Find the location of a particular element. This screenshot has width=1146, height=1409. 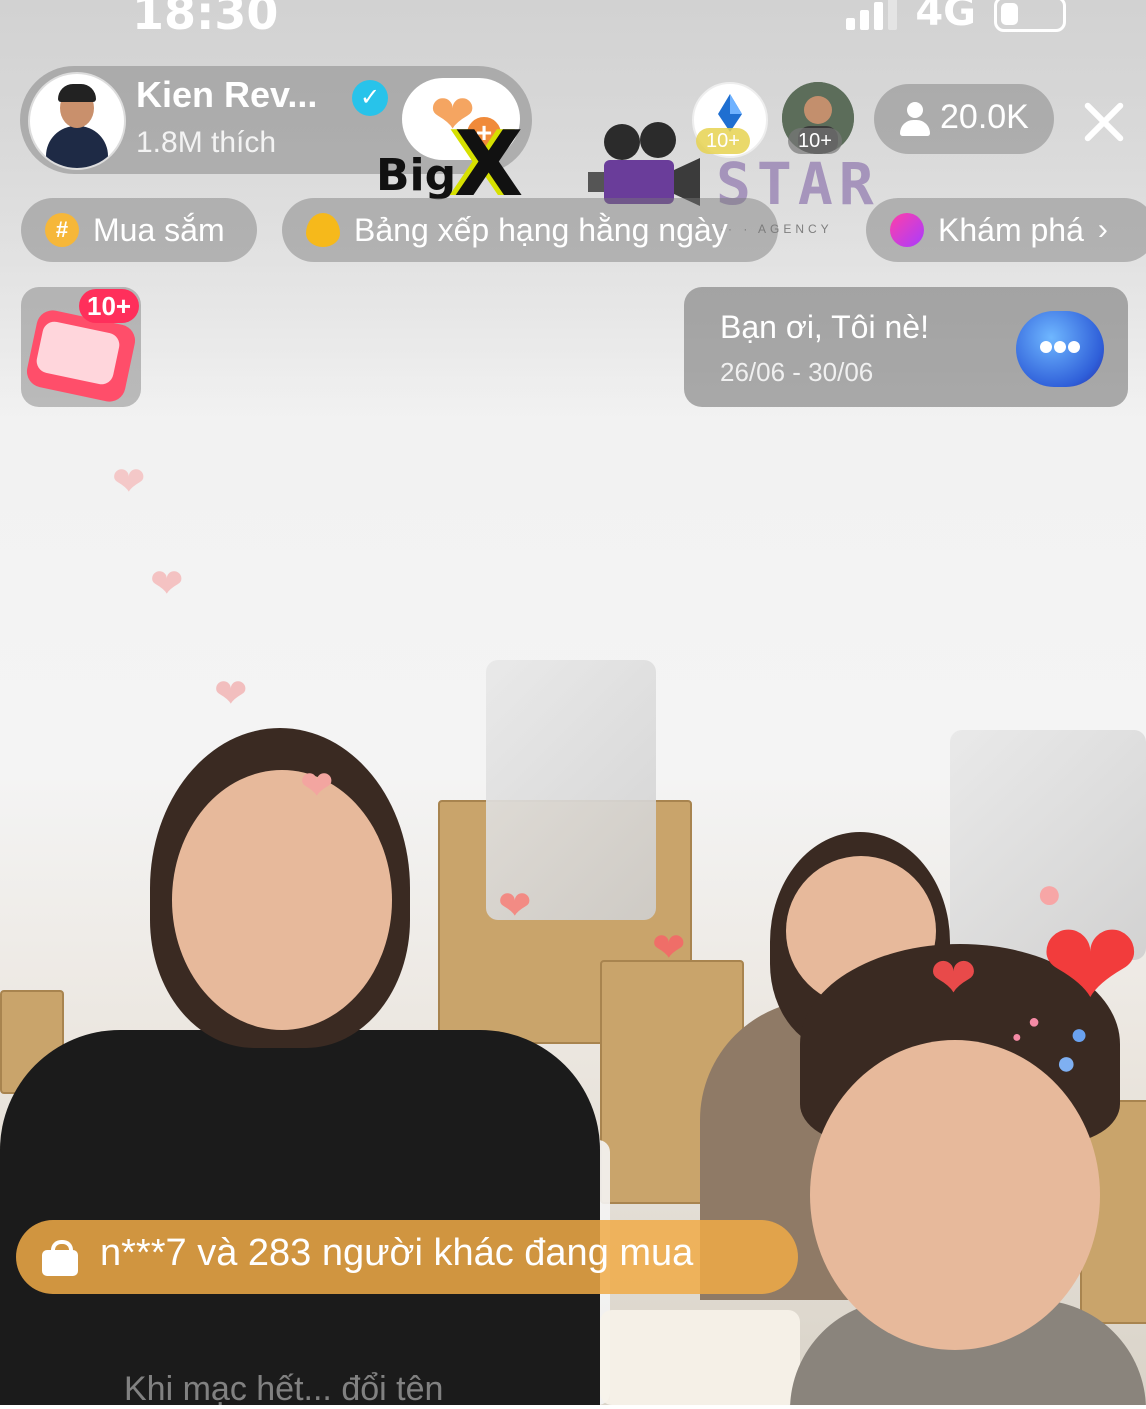

viewer-count-value: 20.0K is located at coordinates (984, 117).